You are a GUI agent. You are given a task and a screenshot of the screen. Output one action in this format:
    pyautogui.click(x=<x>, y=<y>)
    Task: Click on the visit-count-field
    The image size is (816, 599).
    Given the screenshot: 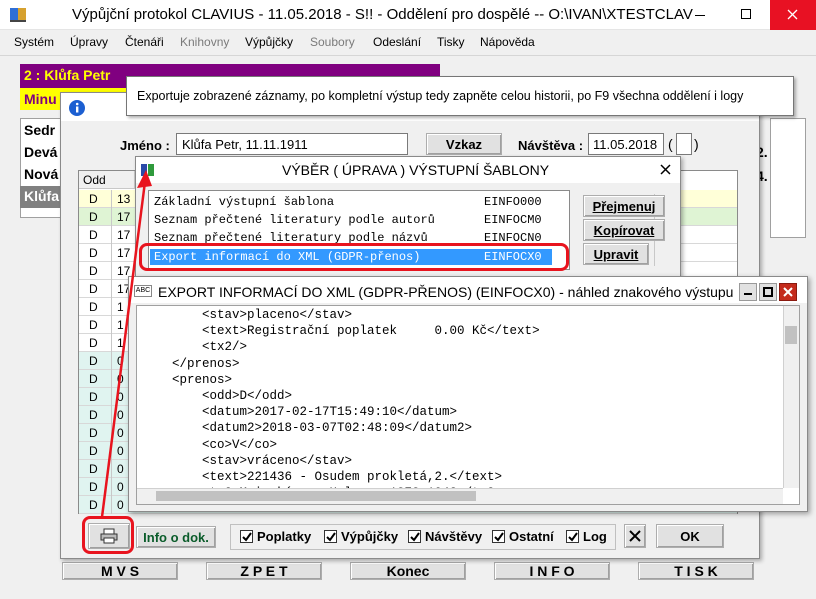 What is the action you would take?
    pyautogui.click(x=684, y=144)
    